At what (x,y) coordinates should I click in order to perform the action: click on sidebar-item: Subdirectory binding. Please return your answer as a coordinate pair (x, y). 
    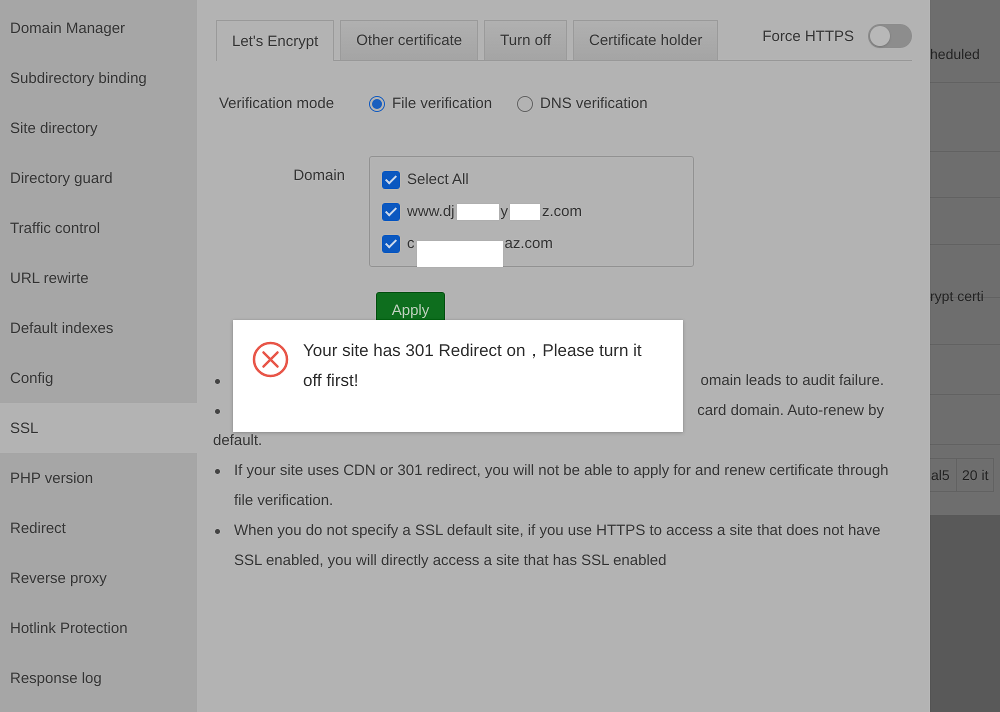
    Looking at the image, I should click on (98, 78).